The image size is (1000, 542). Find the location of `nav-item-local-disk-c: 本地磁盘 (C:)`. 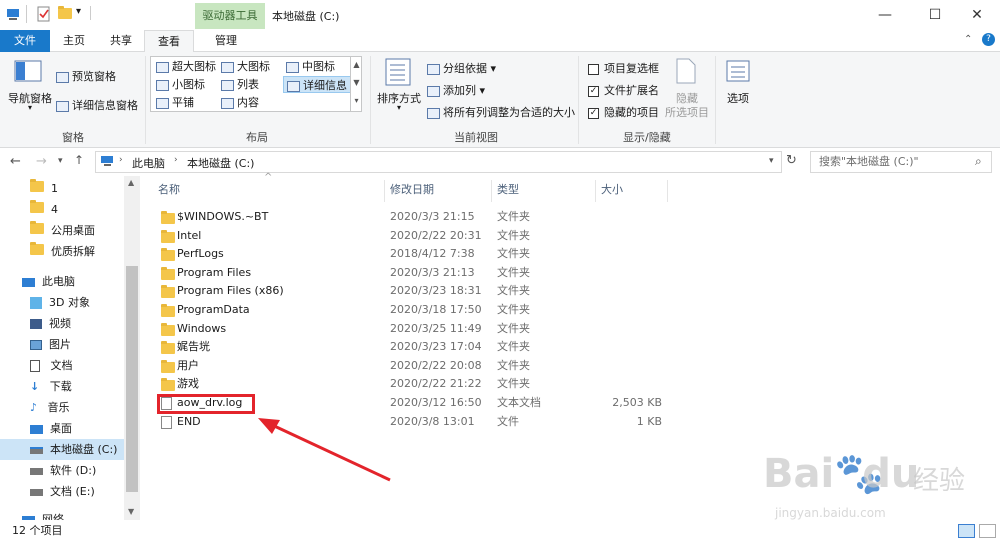

nav-item-local-disk-c: 本地磁盘 (C:) is located at coordinates (62, 449).